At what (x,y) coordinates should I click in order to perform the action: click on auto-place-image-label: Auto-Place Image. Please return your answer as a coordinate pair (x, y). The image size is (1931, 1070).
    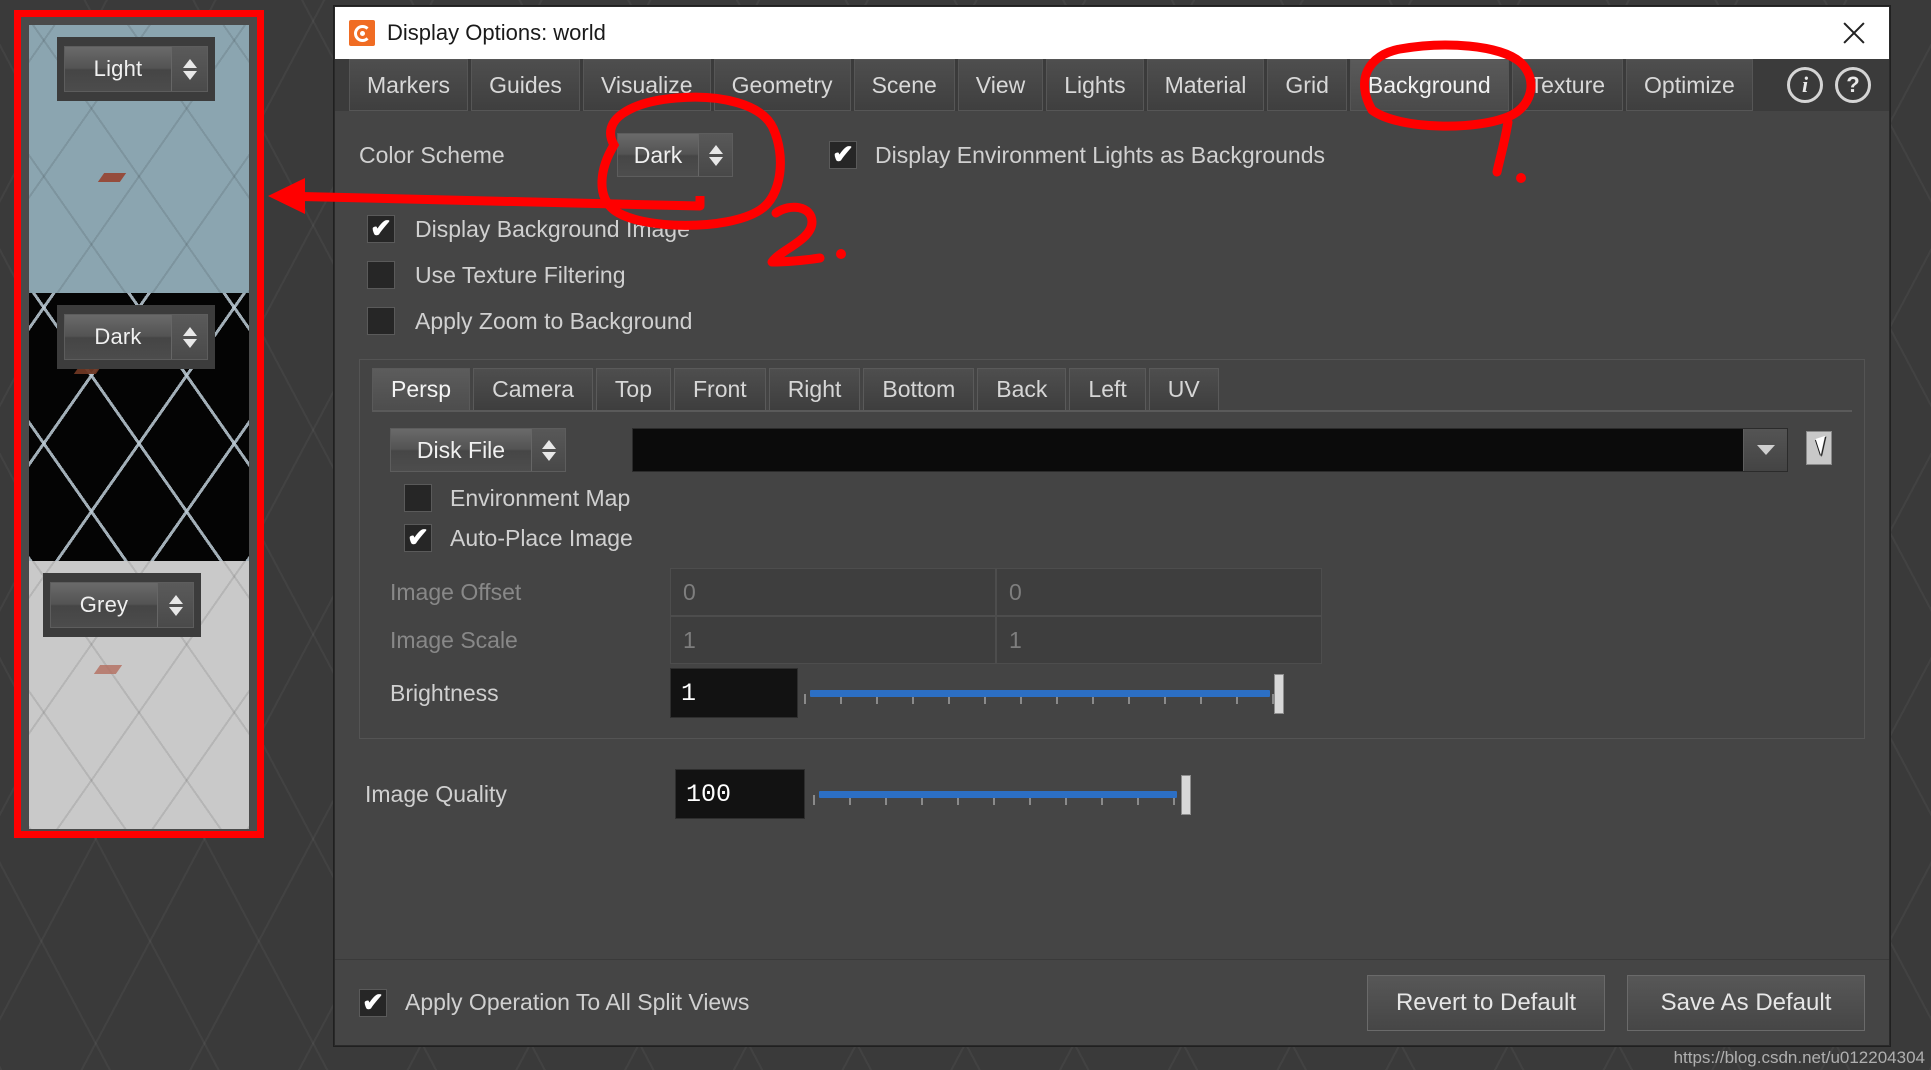
    Looking at the image, I should click on (541, 537).